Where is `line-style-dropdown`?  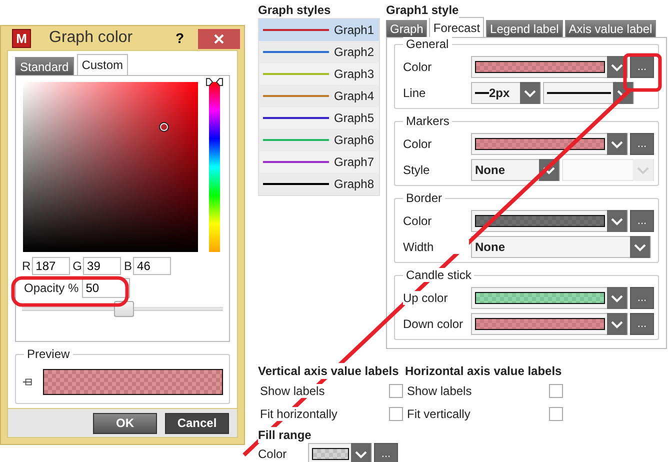
line-style-dropdown is located at coordinates (588, 93).